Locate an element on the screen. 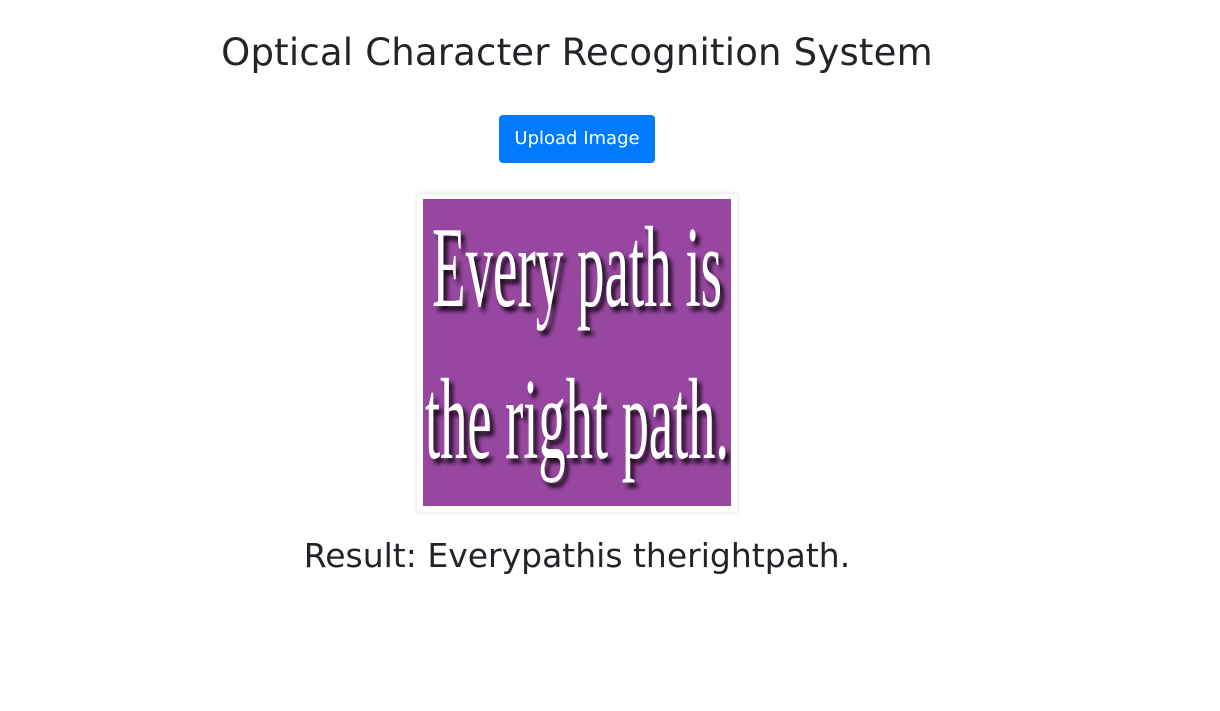 The height and width of the screenshot is (711, 1220). result-label: Result: is located at coordinates (365, 555).